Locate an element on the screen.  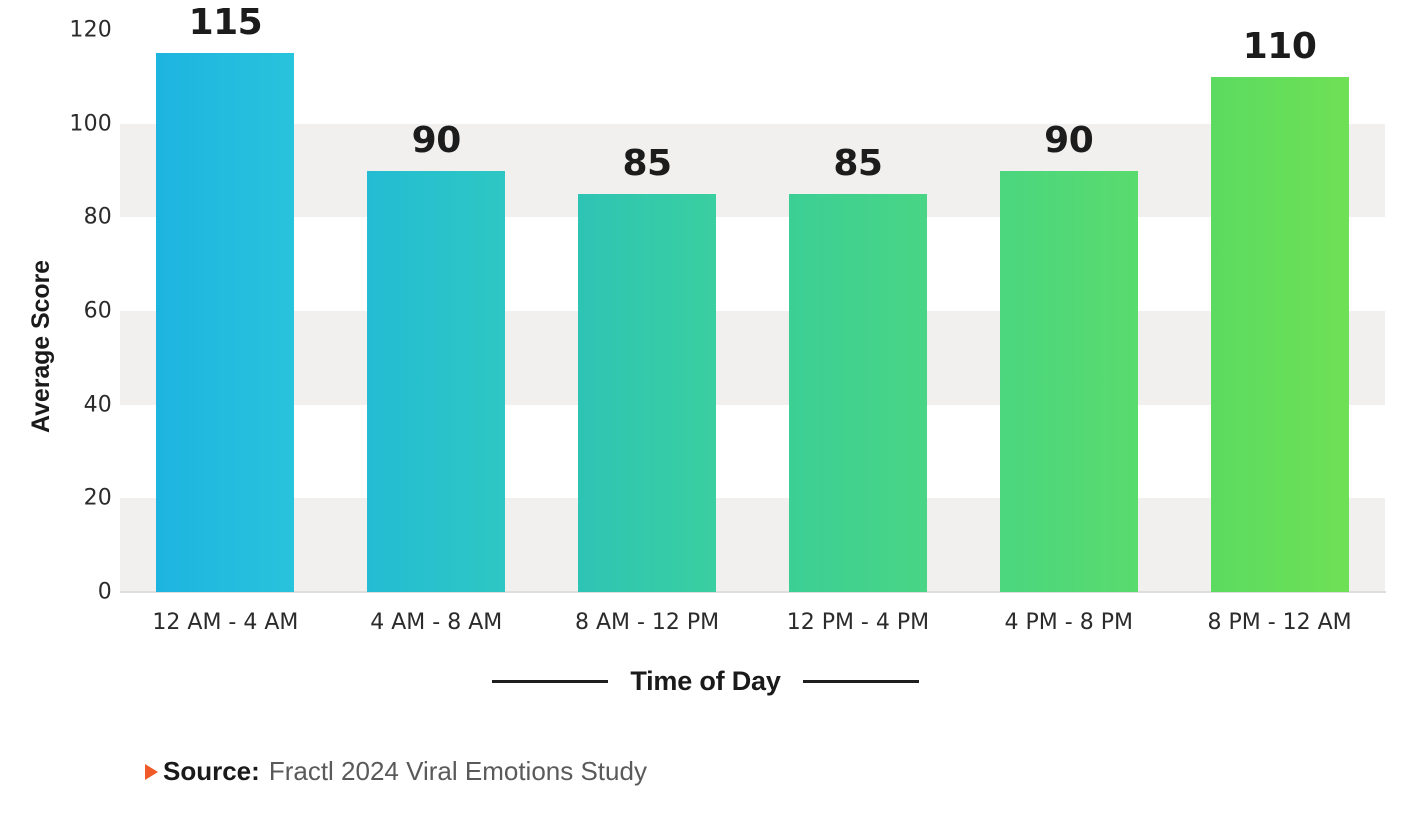
bar-group: 115 is located at coordinates (225, 297).